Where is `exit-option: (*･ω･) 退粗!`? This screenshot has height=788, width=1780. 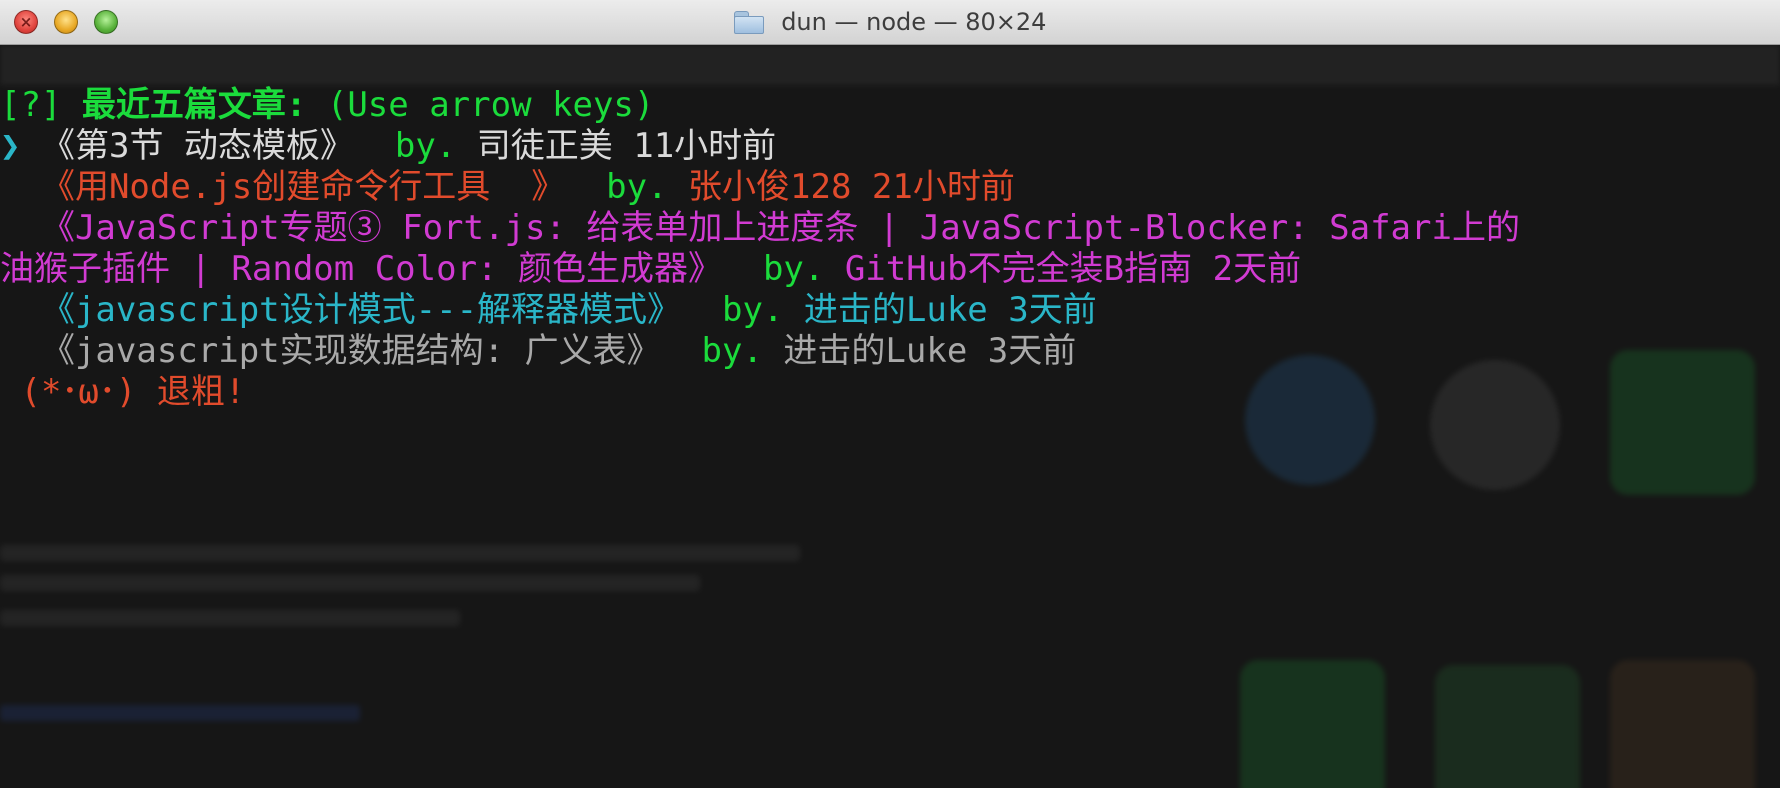
exit-option: (*･ω･) 退粗! is located at coordinates (890, 392).